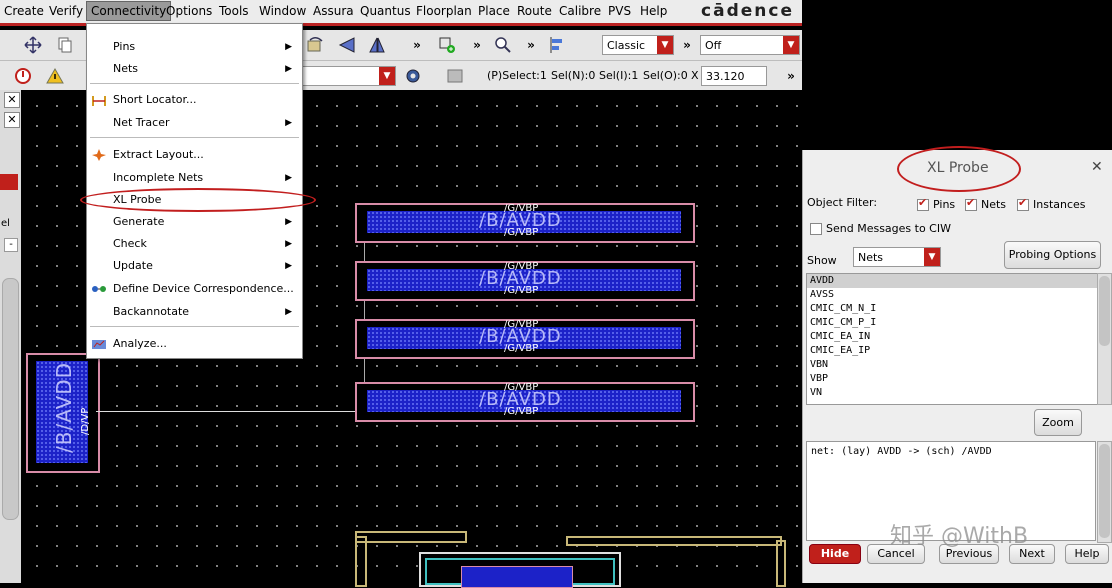  What do you see at coordinates (580, 11) in the screenshot?
I see `menu-calibre: Calibre` at bounding box center [580, 11].